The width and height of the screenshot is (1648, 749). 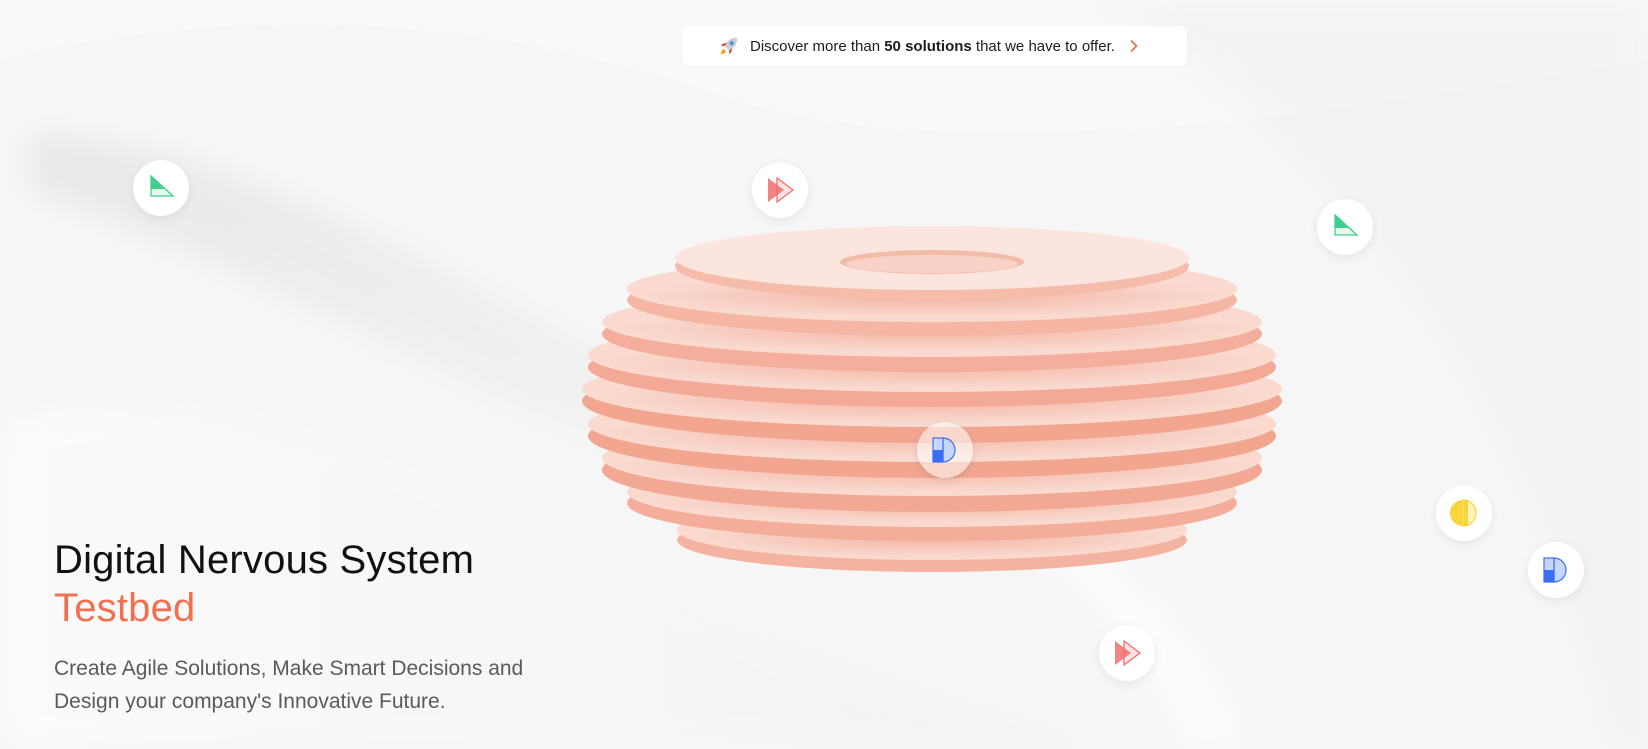 I want to click on double-half-circle-icon, so click(x=1463, y=513).